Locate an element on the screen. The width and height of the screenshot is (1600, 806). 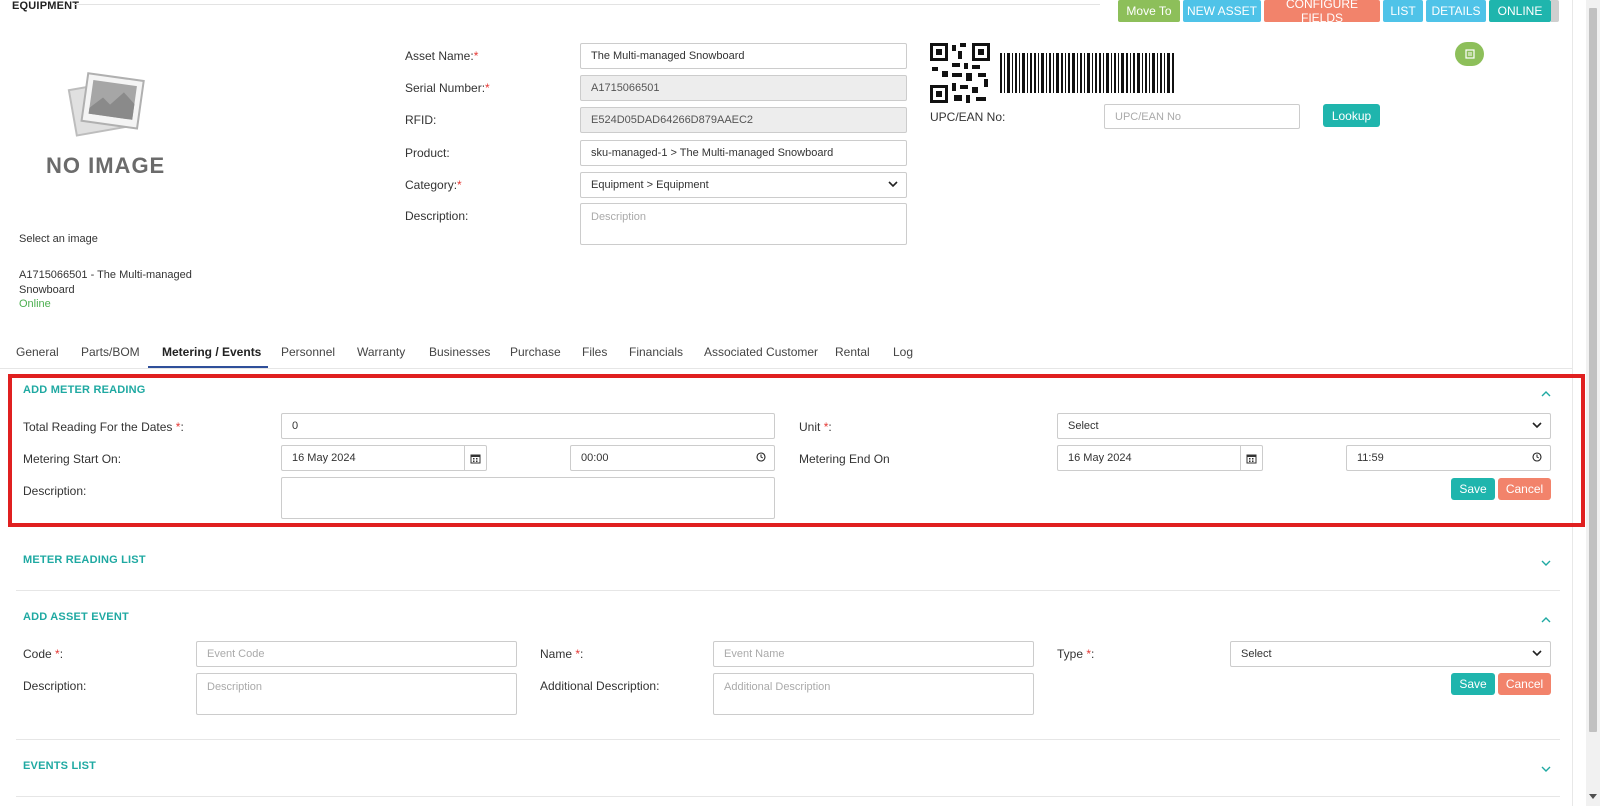
tab-parts-bom: Parts/BOM is located at coordinates (110, 352).